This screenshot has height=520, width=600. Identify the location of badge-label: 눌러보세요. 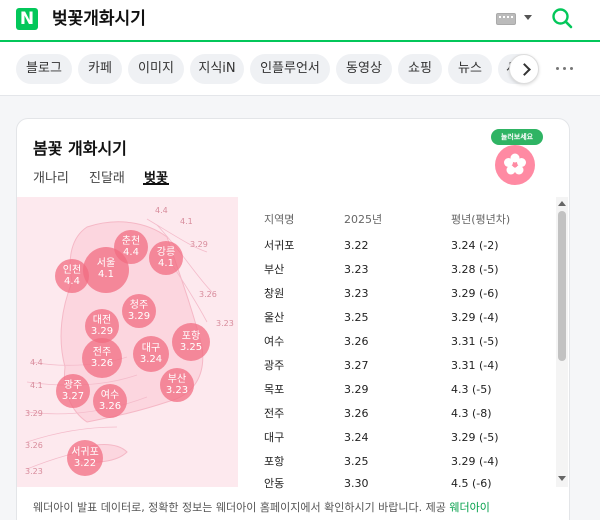
(517, 137).